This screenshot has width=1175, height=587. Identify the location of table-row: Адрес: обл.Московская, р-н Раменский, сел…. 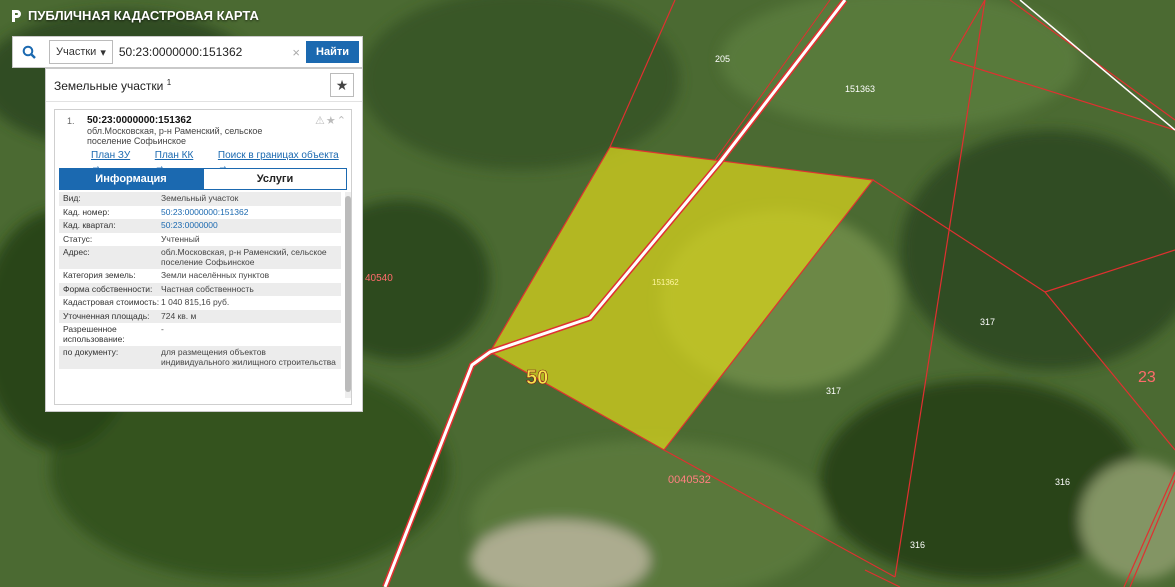
(200, 257).